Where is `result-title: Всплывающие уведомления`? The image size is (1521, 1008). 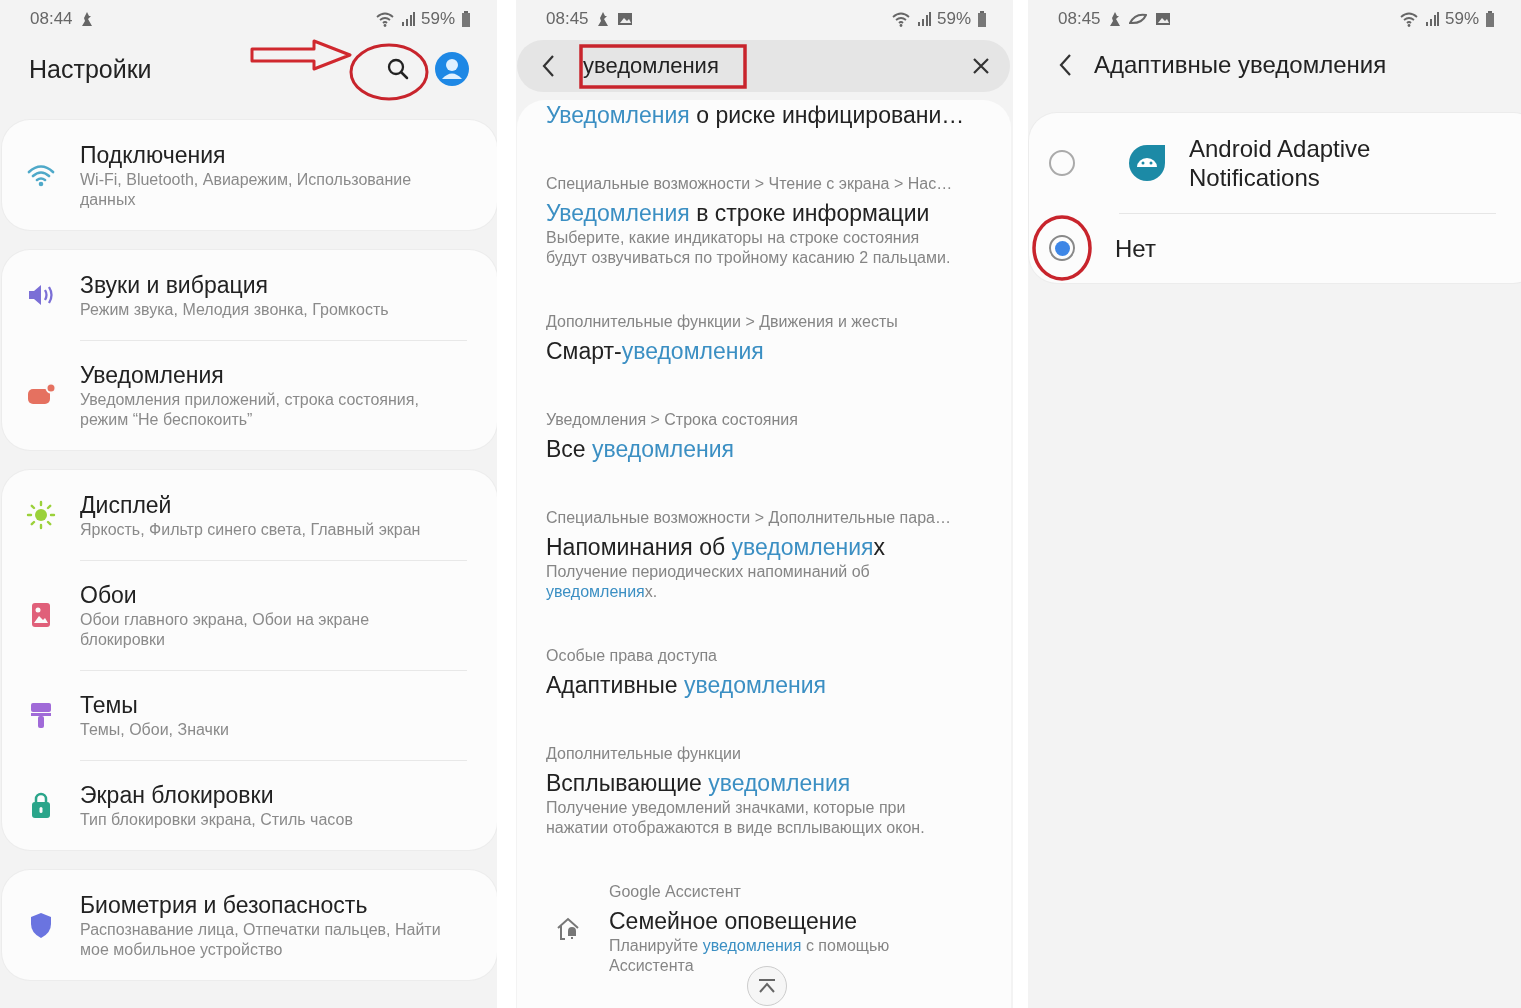 result-title: Всплывающие уведомления is located at coordinates (699, 783).